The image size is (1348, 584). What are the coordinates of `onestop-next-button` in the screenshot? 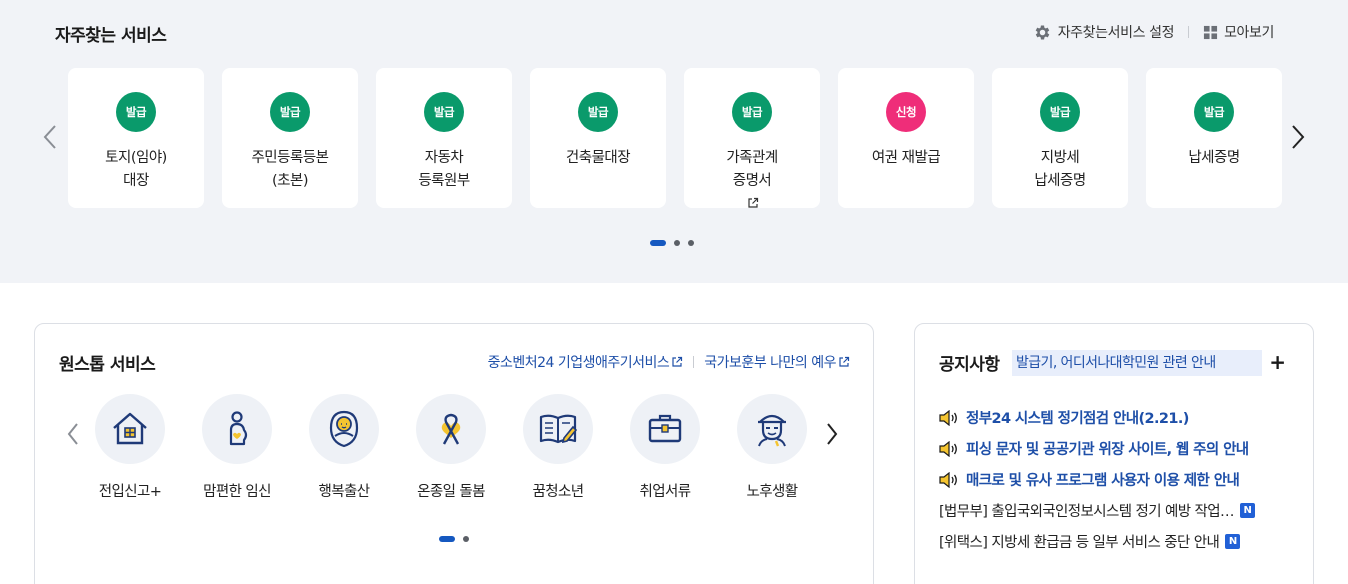 It's located at (832, 434).